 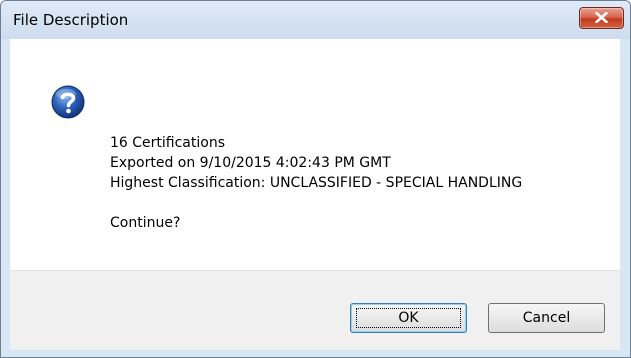 I want to click on close-icon, so click(x=601, y=17).